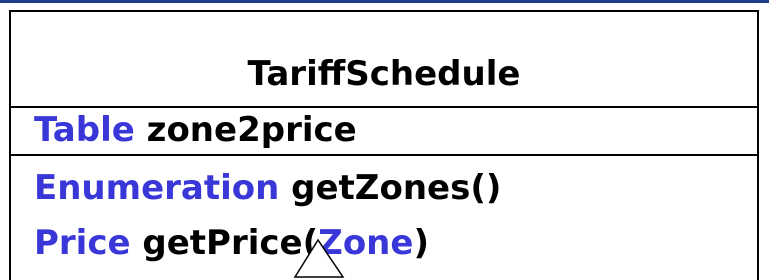 This screenshot has height=280, width=769. Describe the element at coordinates (285, 243) in the screenshot. I see `operation-name: getPrice(Zone)` at that location.